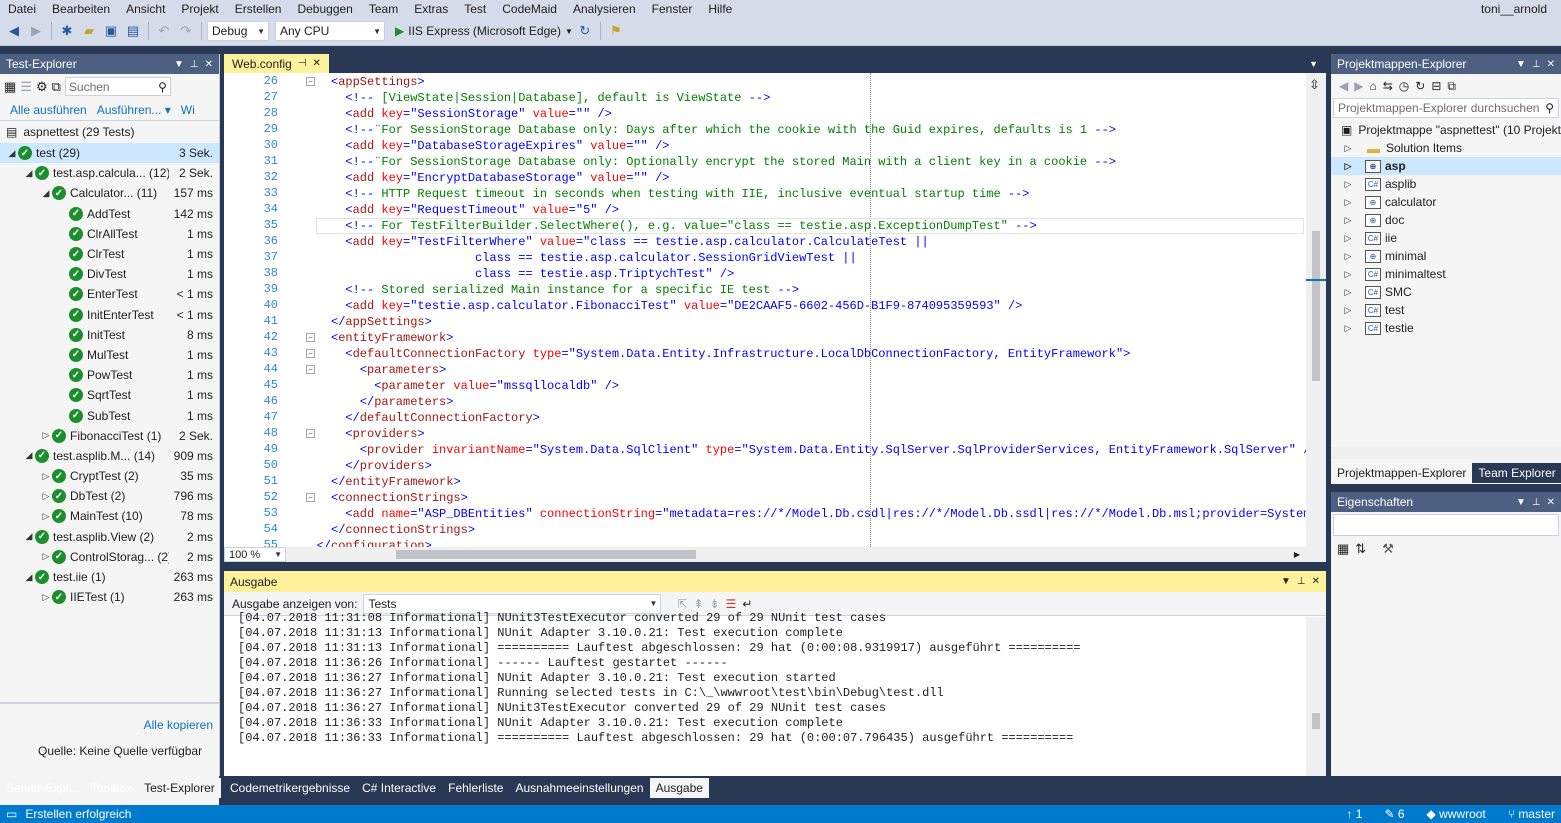 The width and height of the screenshot is (1561, 823). What do you see at coordinates (89, 31) in the screenshot?
I see `open-folder-icon: ▰` at bounding box center [89, 31].